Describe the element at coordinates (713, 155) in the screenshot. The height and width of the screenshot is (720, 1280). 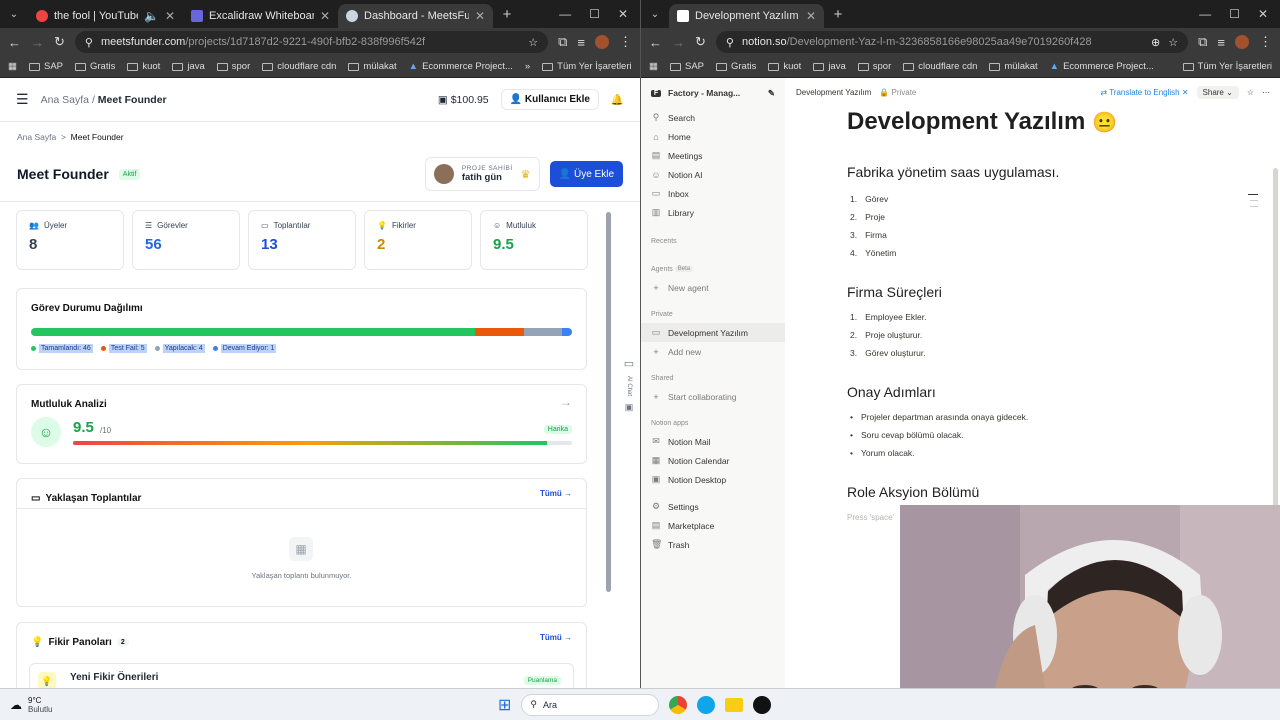
I see `sidebar-item-meetings: ▤ Meetings` at that location.